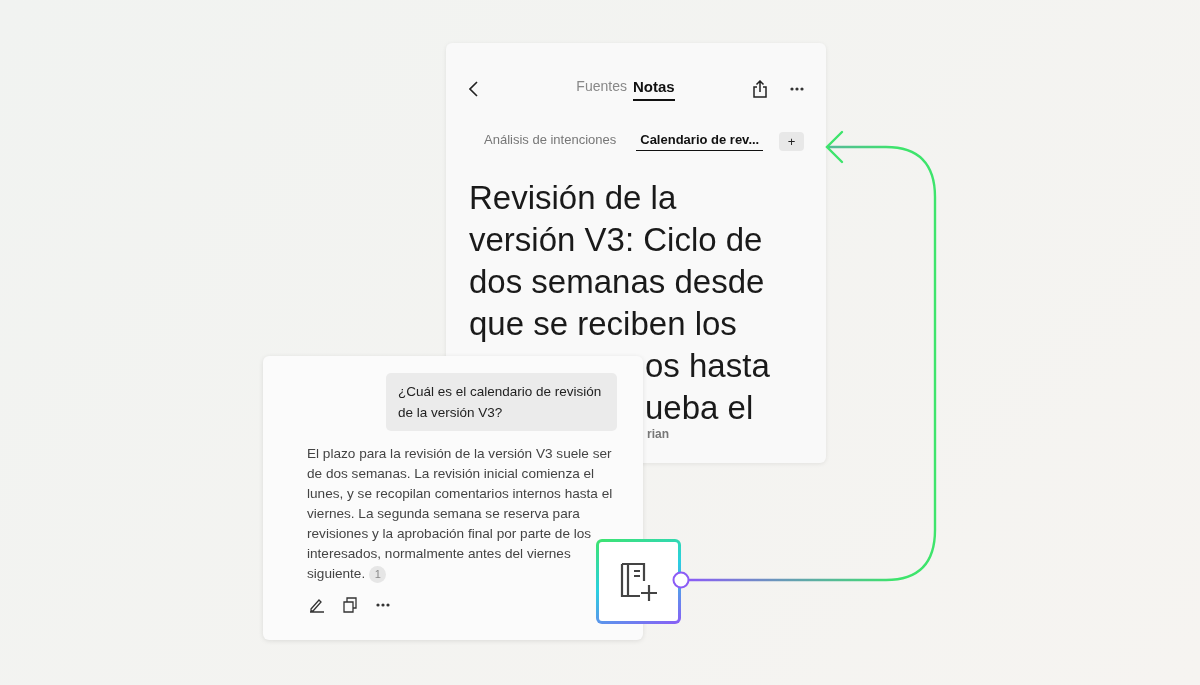 The height and width of the screenshot is (685, 1200). What do you see at coordinates (501, 402) in the screenshot?
I see `question-bubble: ¿Cuál es el calendario de revisión de la versión V3?` at bounding box center [501, 402].